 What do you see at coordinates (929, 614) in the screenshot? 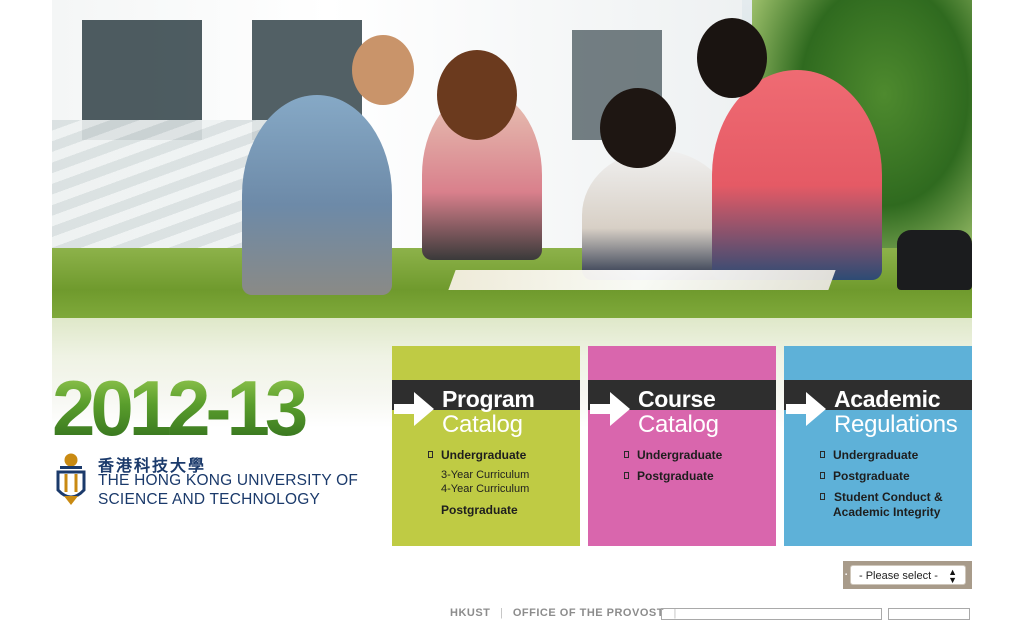
I see `footer-input` at bounding box center [929, 614].